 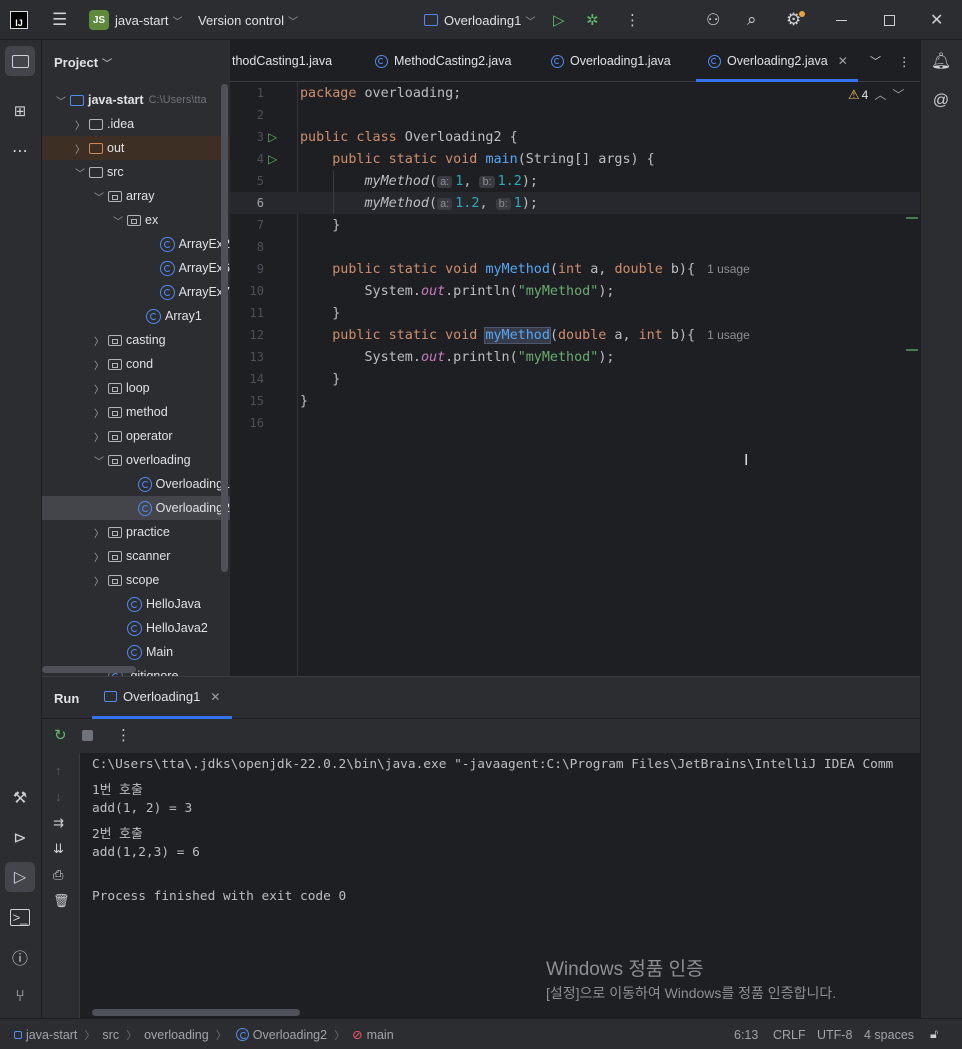 What do you see at coordinates (20, 997) in the screenshot?
I see `git-tool-button: ⑂` at bounding box center [20, 997].